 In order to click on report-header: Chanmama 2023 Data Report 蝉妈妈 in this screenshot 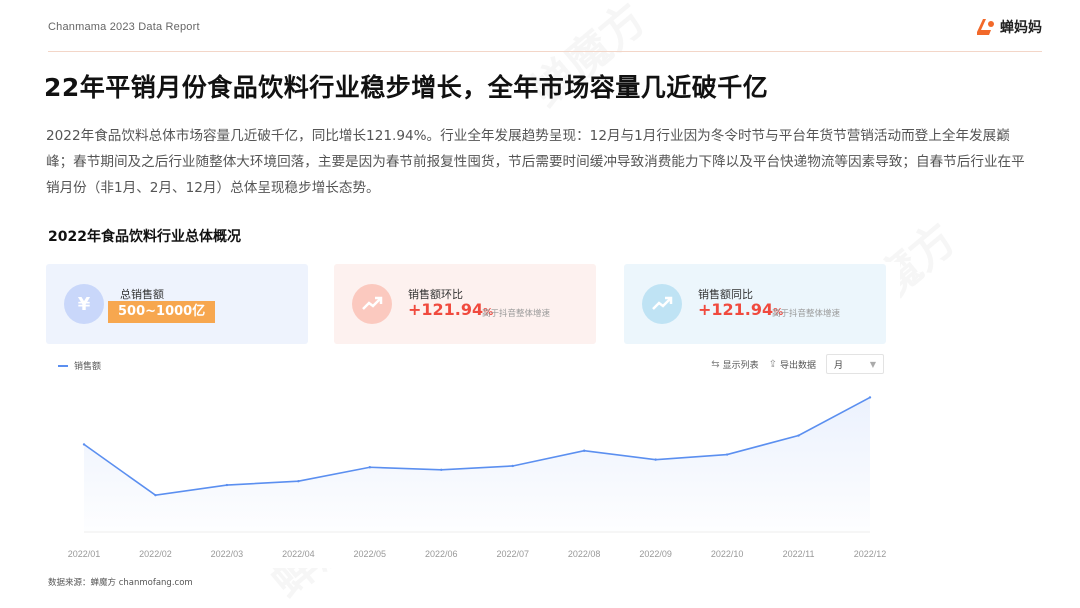, I will do `click(545, 35)`.